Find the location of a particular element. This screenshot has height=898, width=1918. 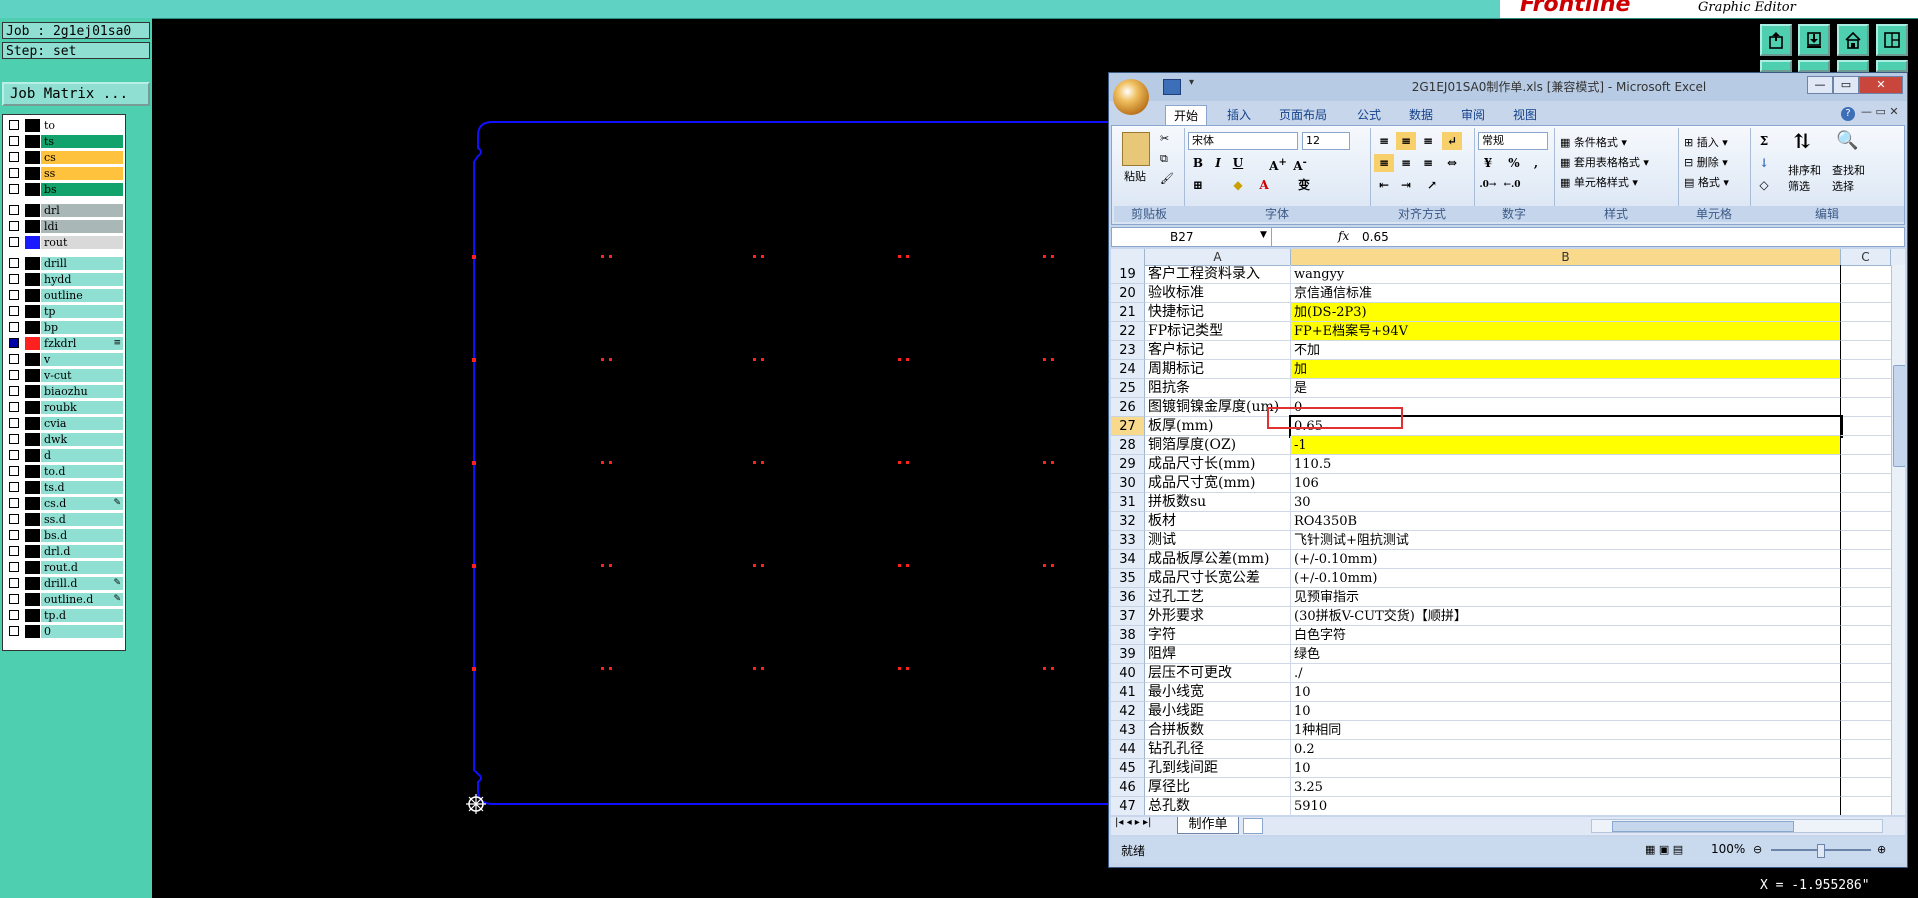

row-number: 31 is located at coordinates (1128, 502).